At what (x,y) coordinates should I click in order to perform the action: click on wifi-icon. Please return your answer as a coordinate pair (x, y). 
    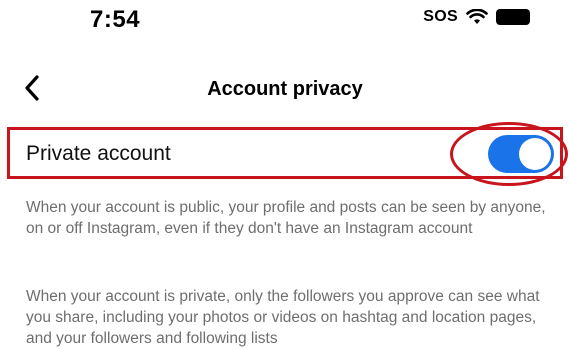
    Looking at the image, I should click on (477, 17).